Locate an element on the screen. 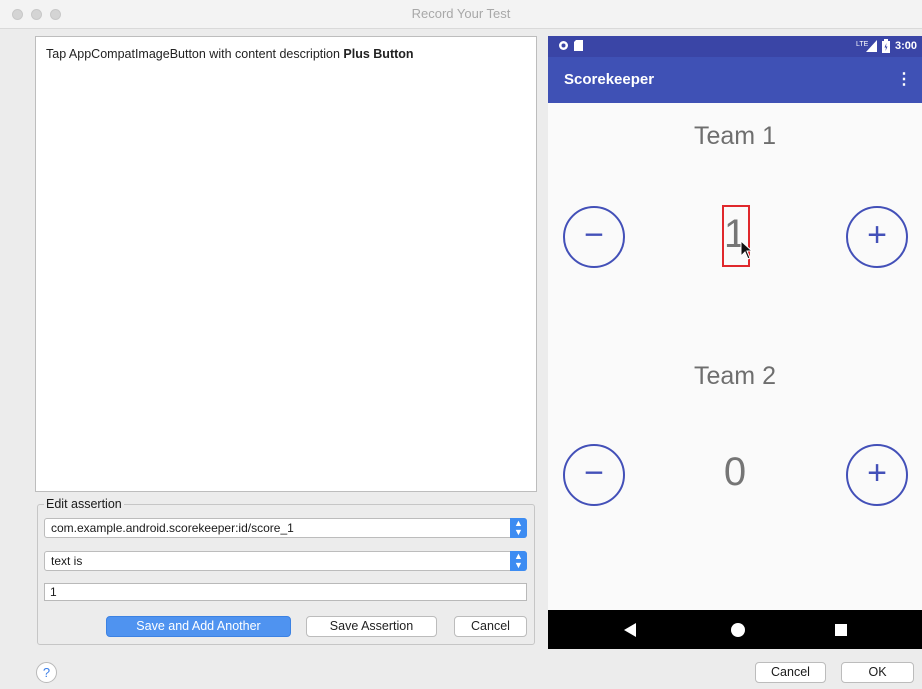 Image resolution: width=922 pixels, height=689 pixels. edit-assertion-legend: Edit assertion is located at coordinates (84, 504).